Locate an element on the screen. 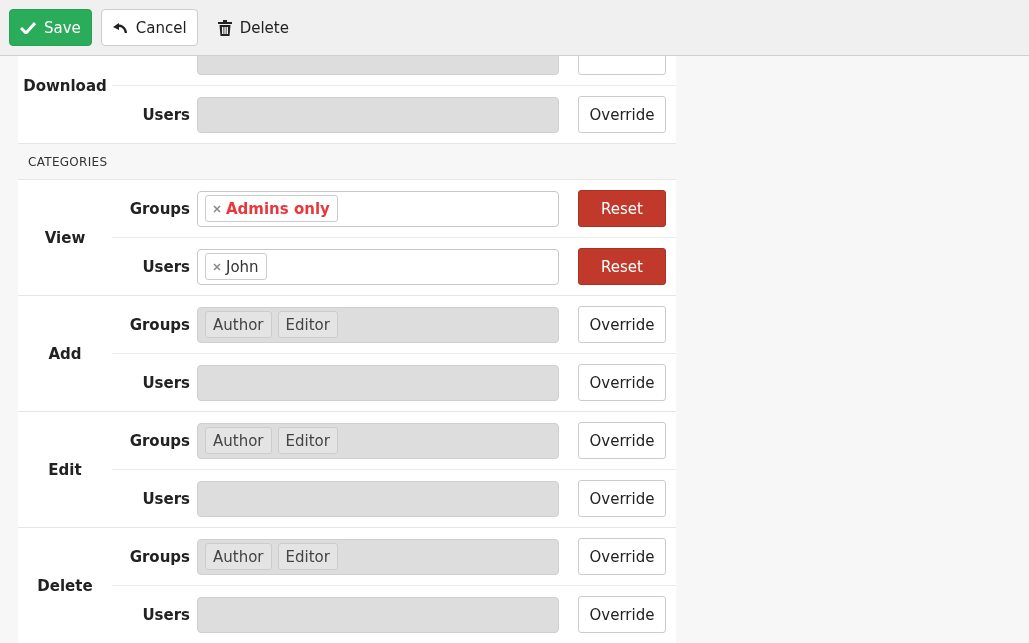 The width and height of the screenshot is (1029, 643). tag-field: Admins only is located at coordinates (378, 208).